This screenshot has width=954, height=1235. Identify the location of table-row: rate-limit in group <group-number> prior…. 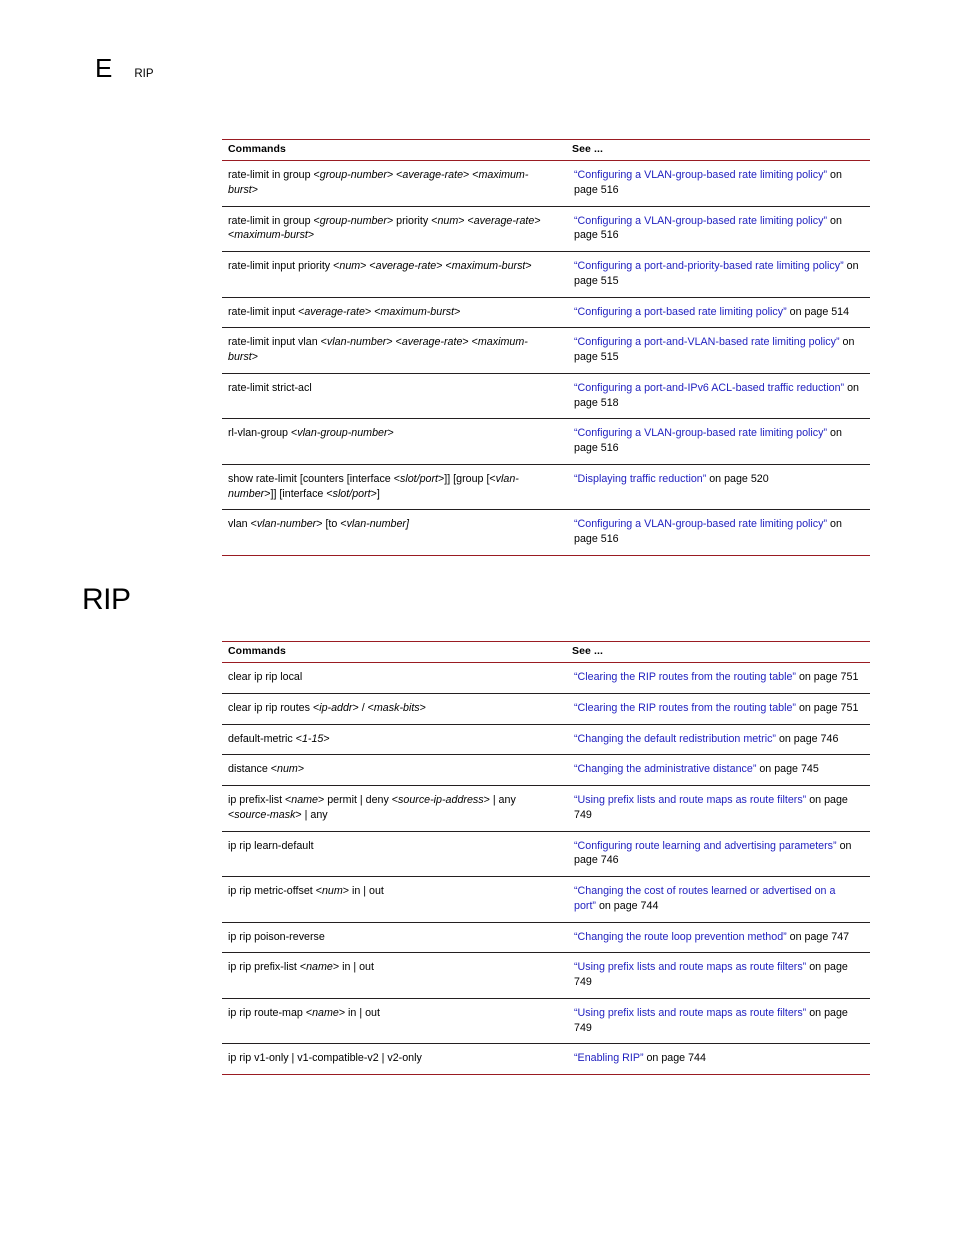
(546, 229).